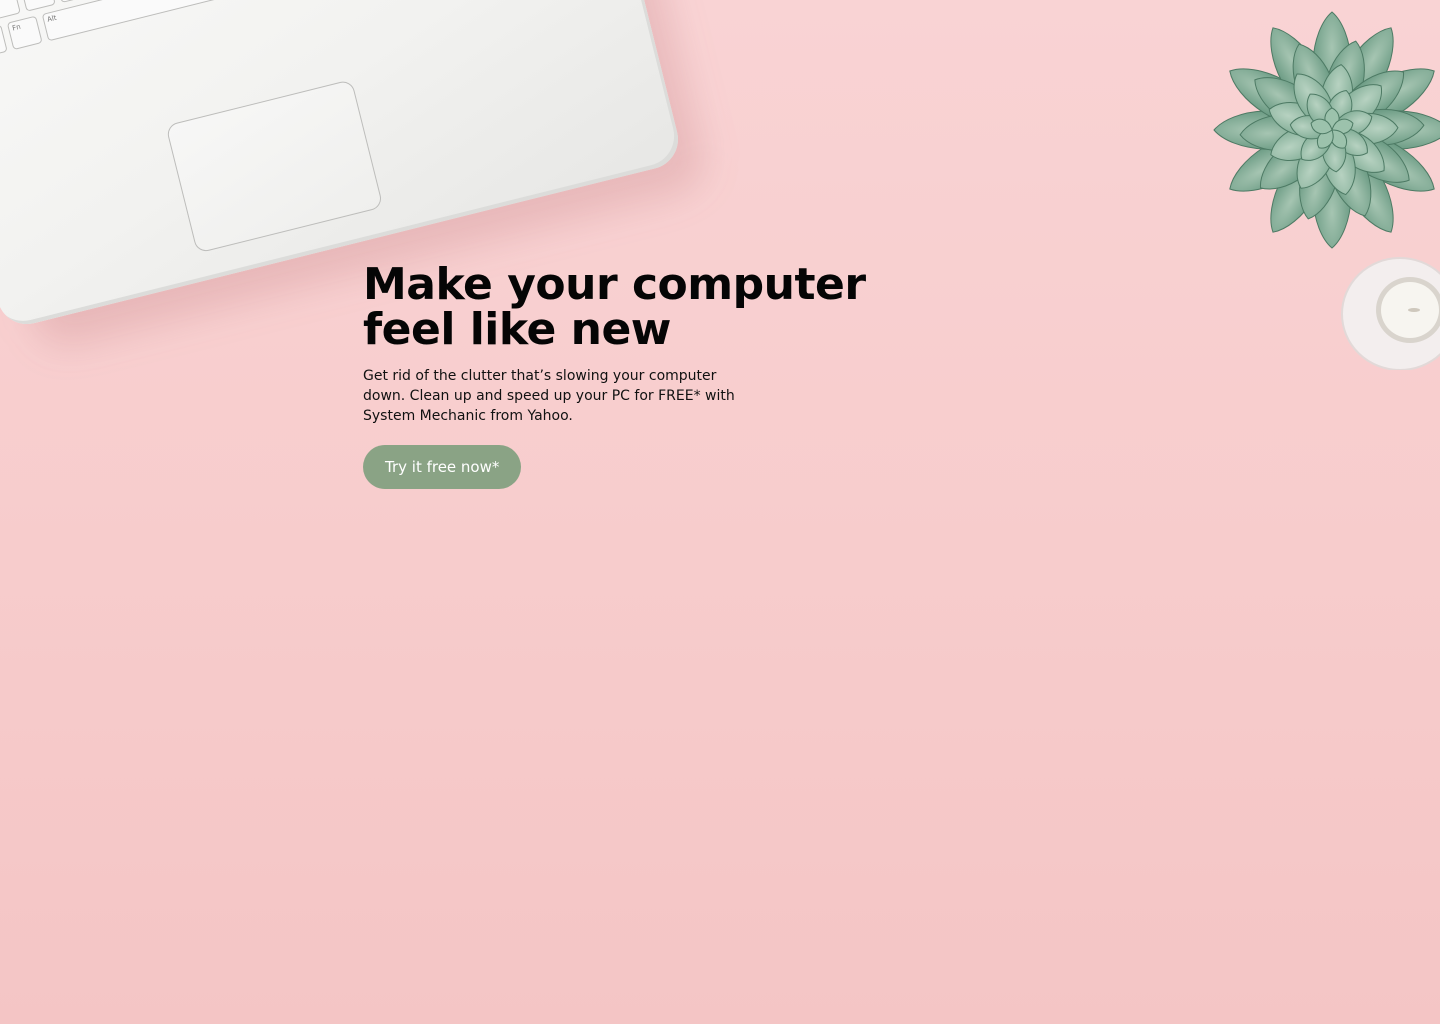 The height and width of the screenshot is (1024, 1440). What do you see at coordinates (442, 467) in the screenshot?
I see `try-it-free-button: Try it free now*` at bounding box center [442, 467].